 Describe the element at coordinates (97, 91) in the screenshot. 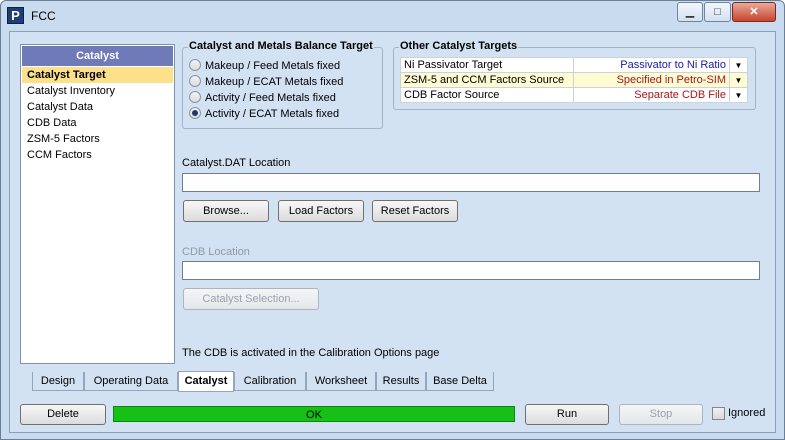

I see `nav-item-catalyst-inventory: Catalyst Inventory` at that location.